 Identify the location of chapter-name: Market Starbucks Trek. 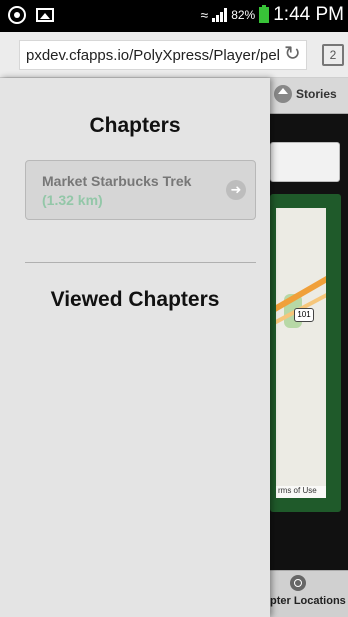
(117, 181).